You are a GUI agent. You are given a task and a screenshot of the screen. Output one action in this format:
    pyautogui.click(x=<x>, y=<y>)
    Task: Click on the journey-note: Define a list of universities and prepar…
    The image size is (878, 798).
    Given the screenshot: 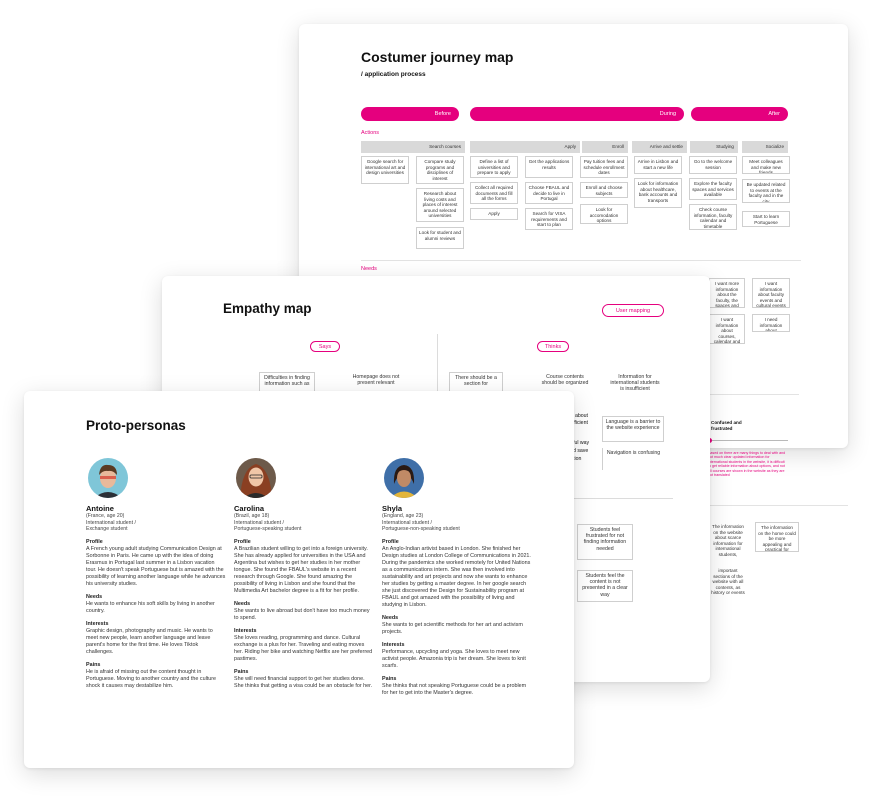 What is the action you would take?
    pyautogui.click(x=494, y=167)
    